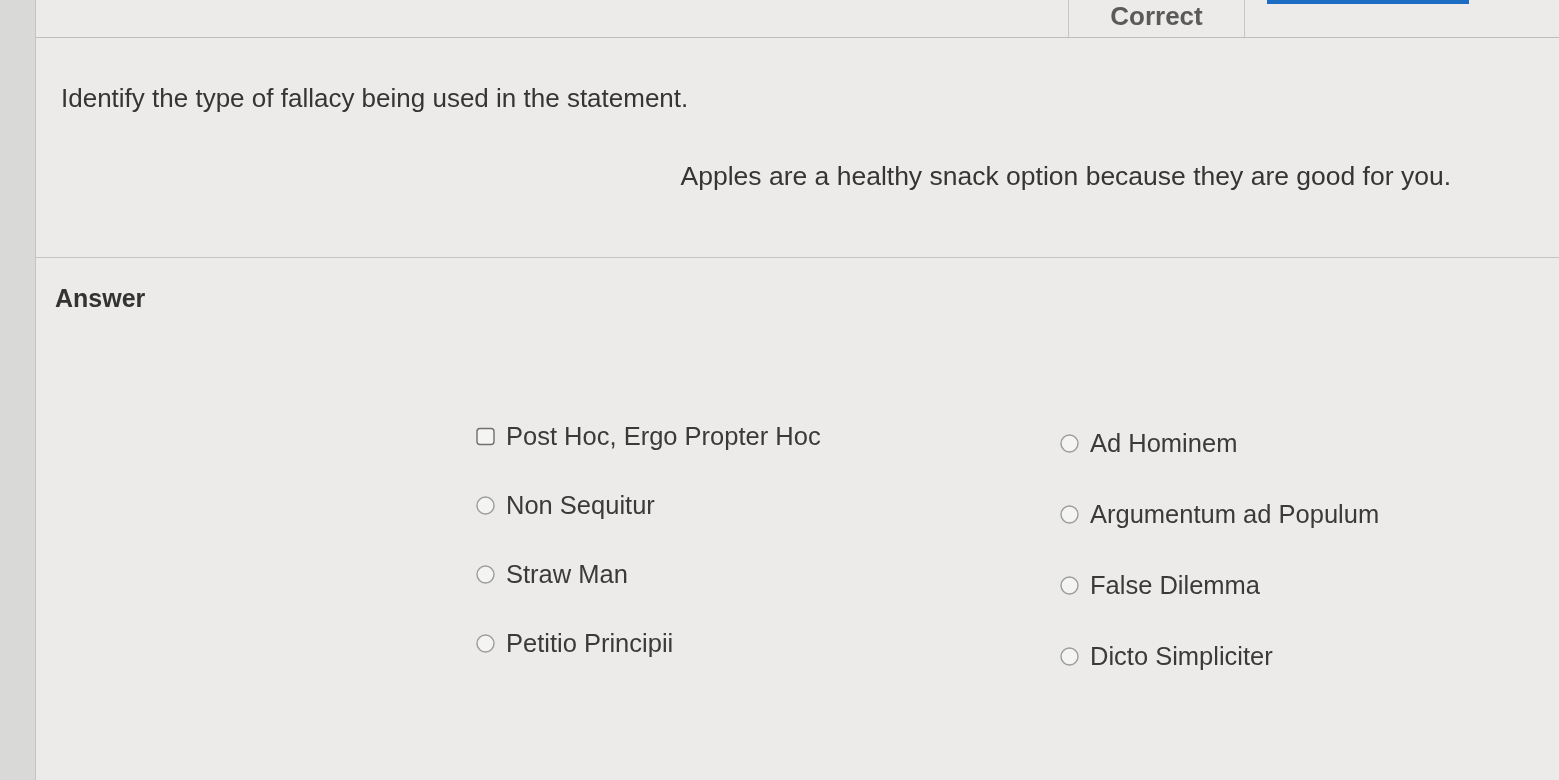 This screenshot has width=1559, height=780. What do you see at coordinates (1309, 514) in the screenshot?
I see `answer-option: Argumentum ad Populum` at bounding box center [1309, 514].